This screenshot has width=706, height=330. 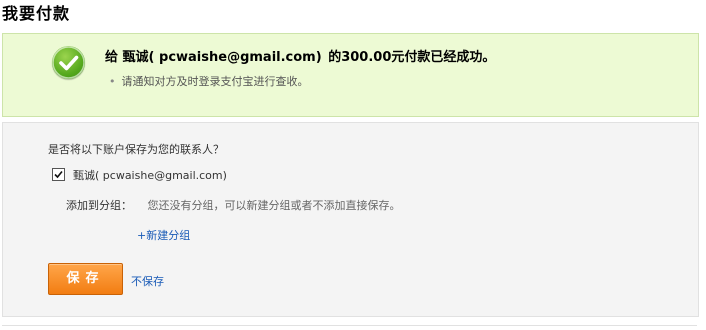 What do you see at coordinates (112, 57) in the screenshot?
I see `success-prefix: 给` at bounding box center [112, 57].